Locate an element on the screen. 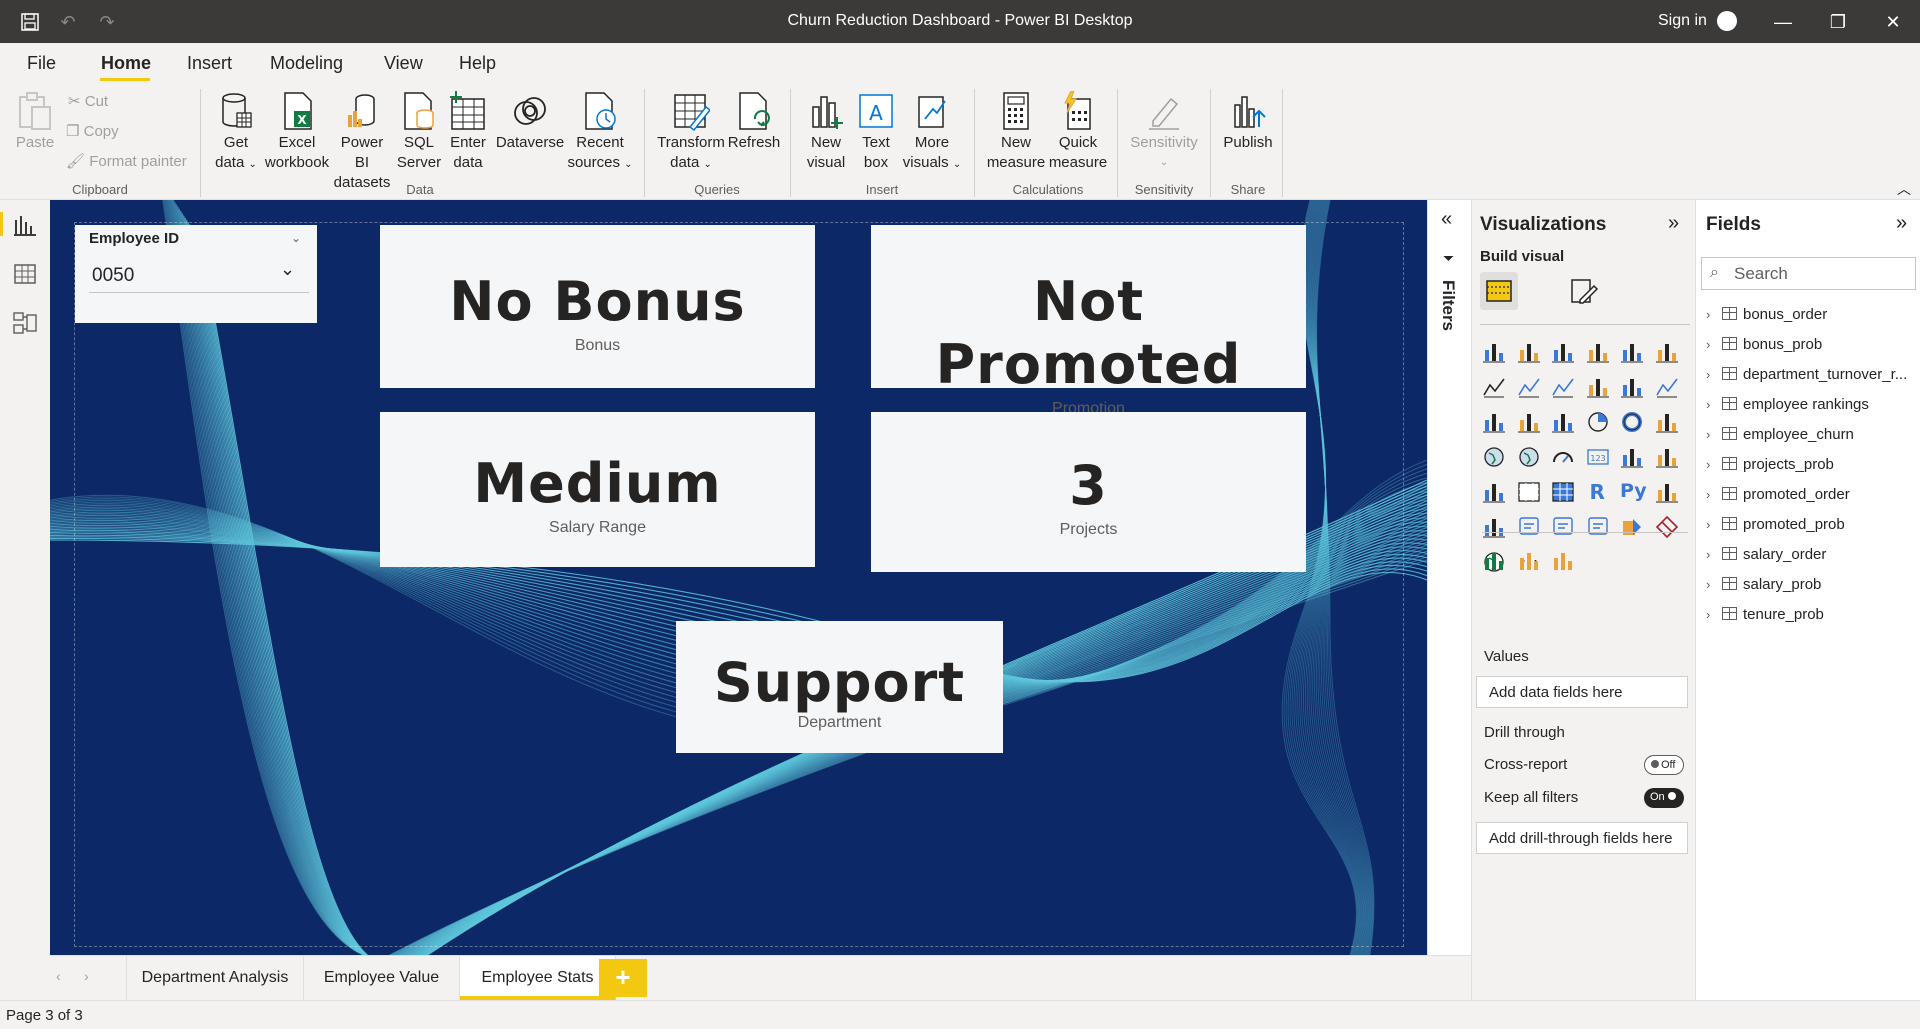  data-view-icon is located at coordinates (25, 274).